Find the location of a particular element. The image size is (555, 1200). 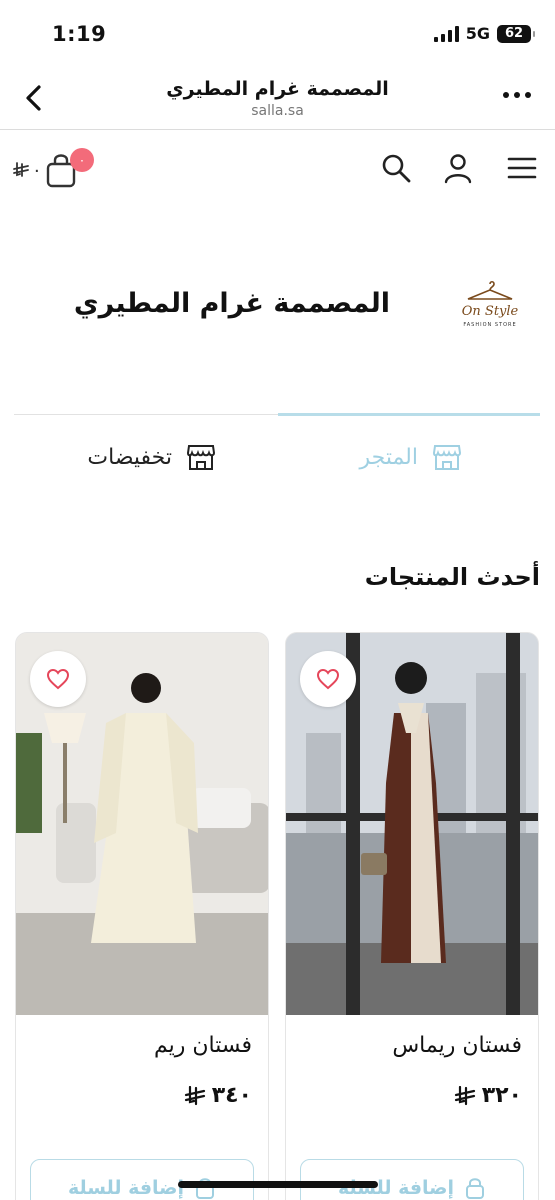

price-value: ٣٤٠ is located at coordinates (231, 1095).